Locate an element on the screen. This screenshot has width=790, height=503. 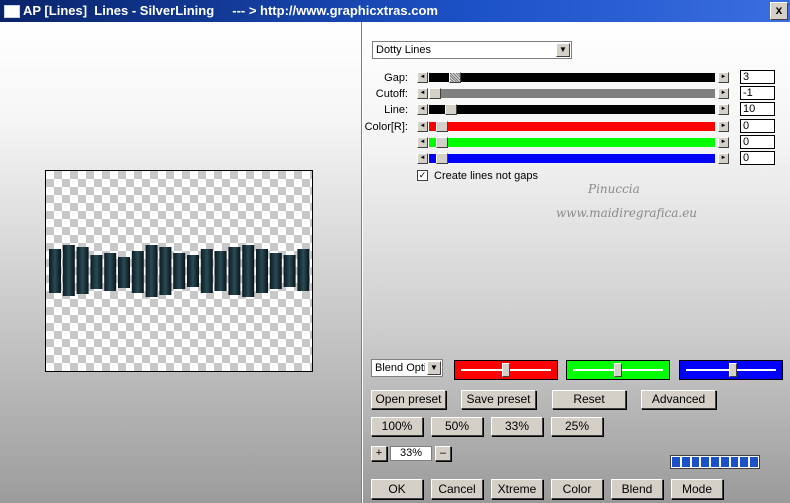
color-r-value: 0 is located at coordinates (757, 126).